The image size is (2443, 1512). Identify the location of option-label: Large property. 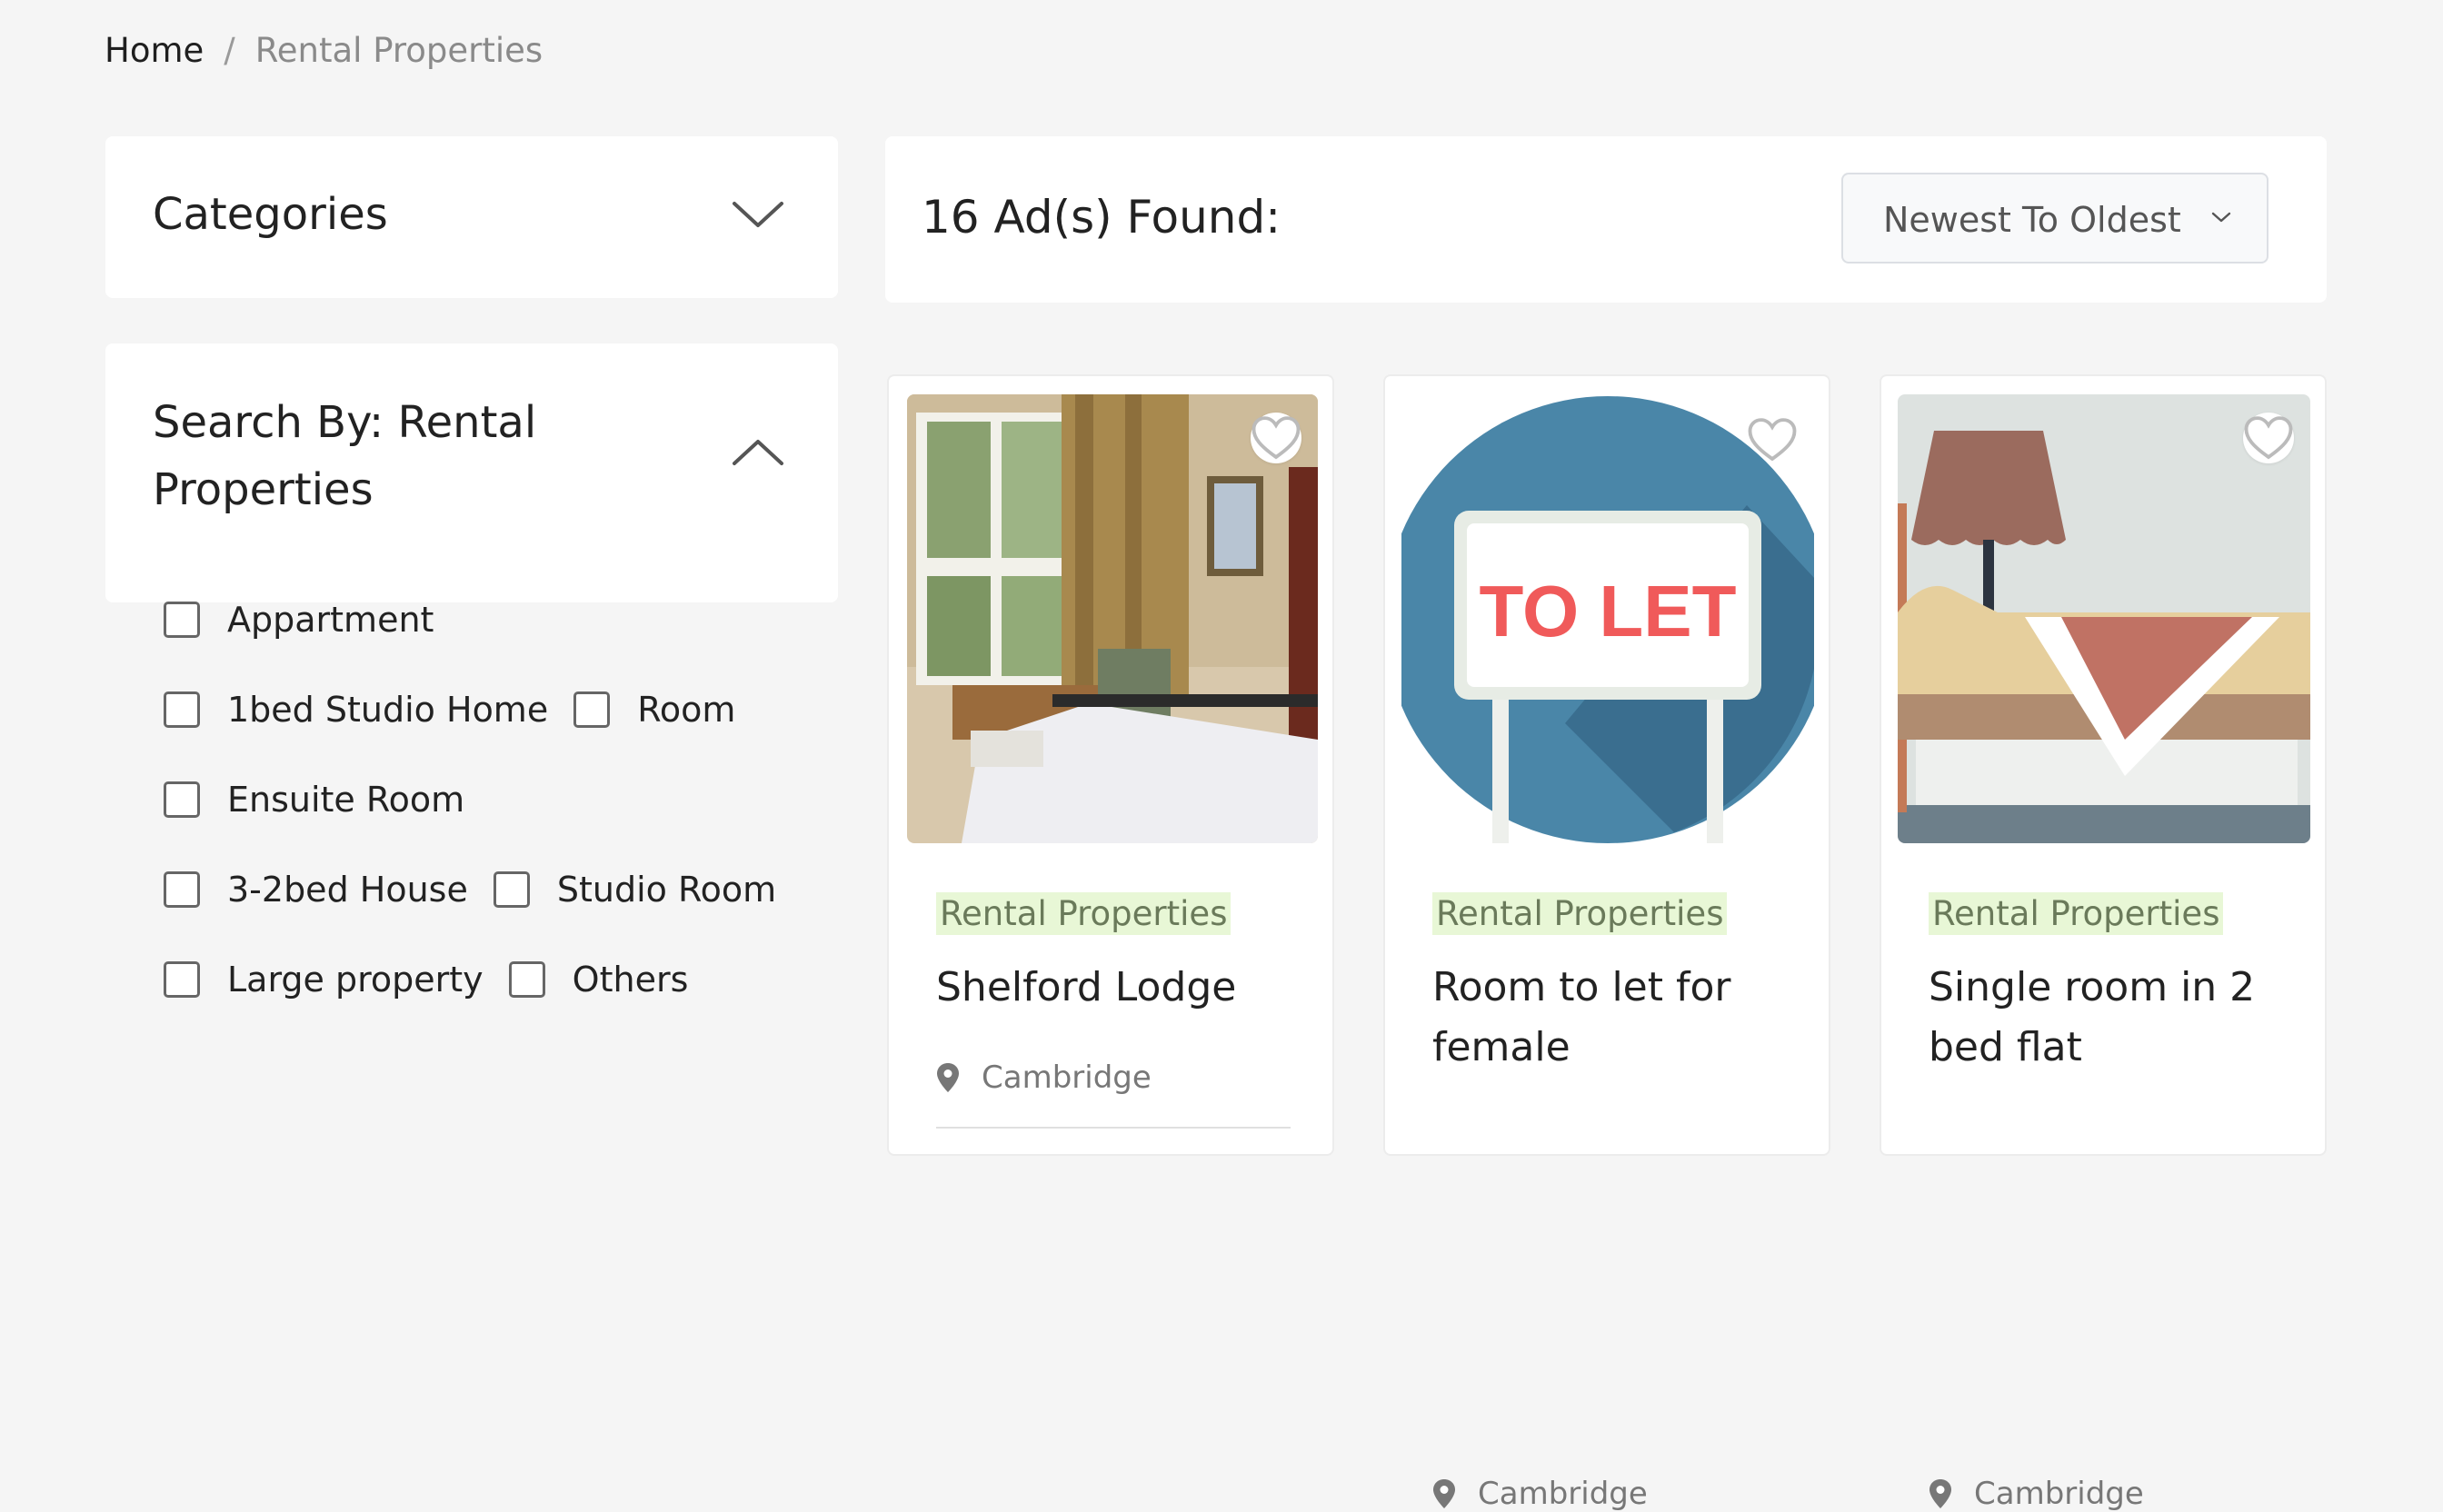
(355, 979).